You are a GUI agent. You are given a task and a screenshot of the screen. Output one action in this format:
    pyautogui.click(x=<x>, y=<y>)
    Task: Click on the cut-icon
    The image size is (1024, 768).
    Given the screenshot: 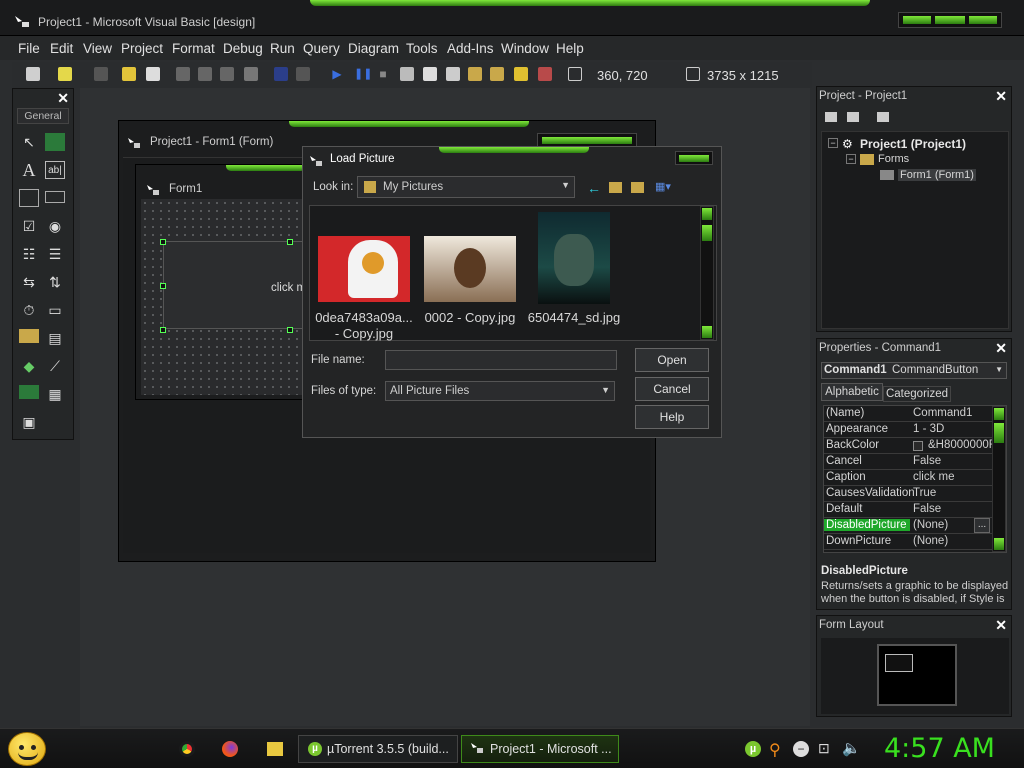 What is the action you would take?
    pyautogui.click(x=183, y=74)
    